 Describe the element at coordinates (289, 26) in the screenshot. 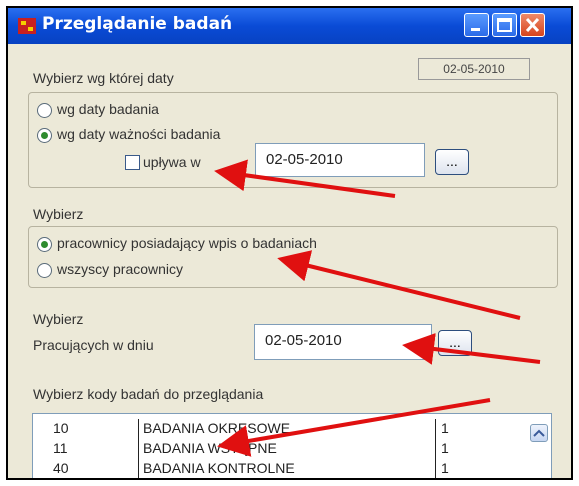

I see `title-bar: Przeglądanie badań` at that location.